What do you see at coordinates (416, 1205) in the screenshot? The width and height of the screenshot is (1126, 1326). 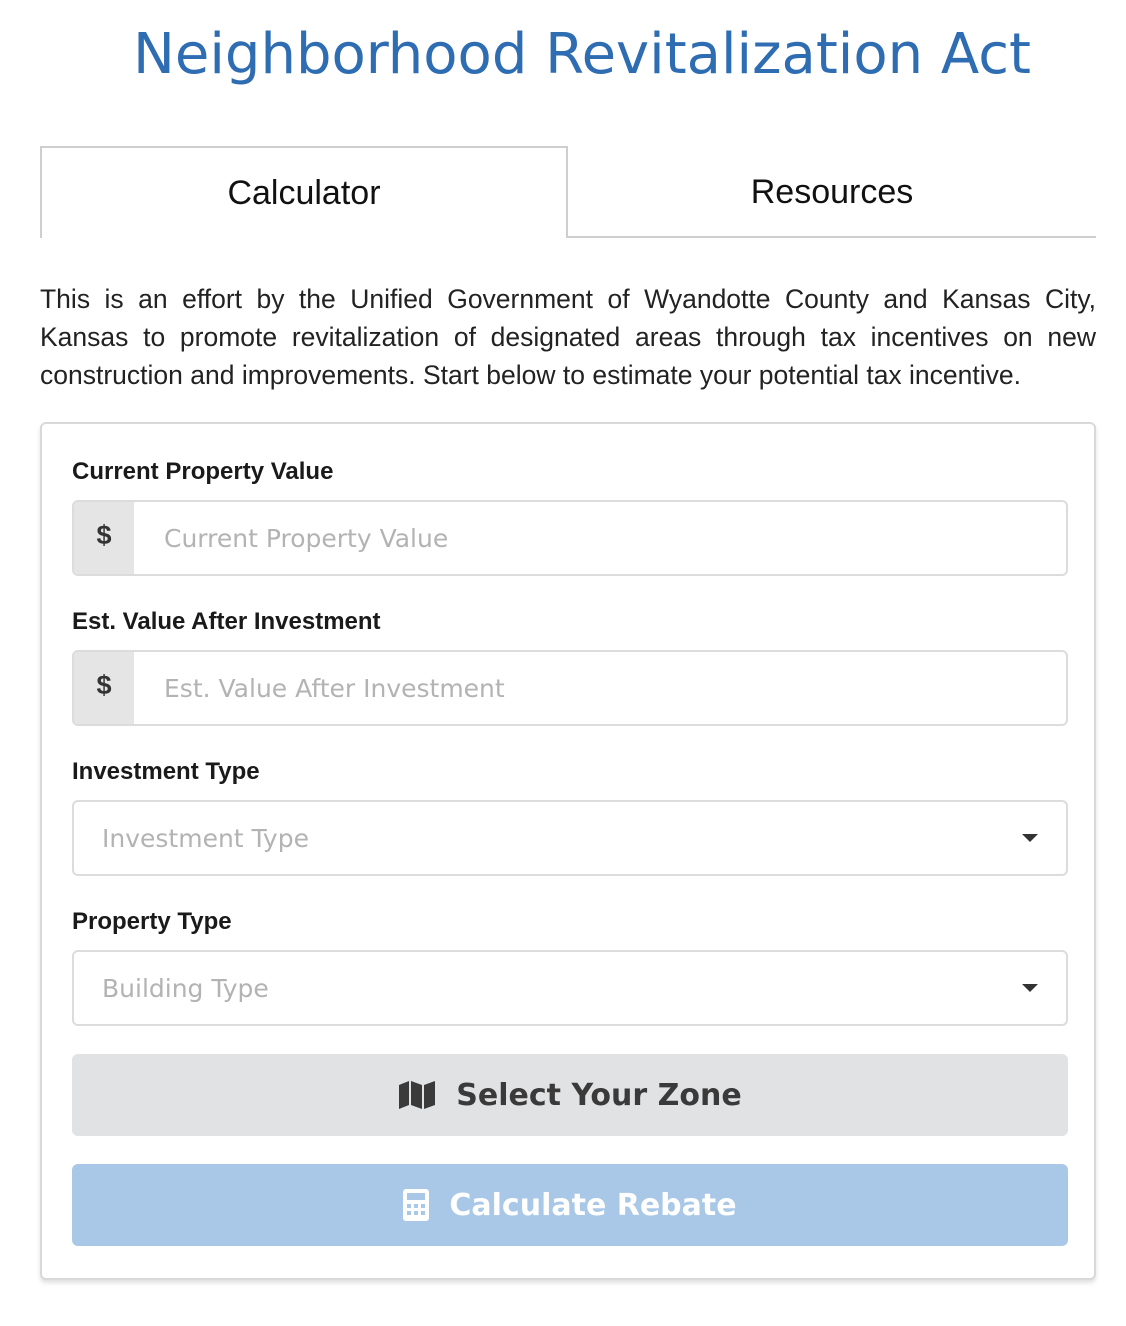 I see `calculator-icon` at bounding box center [416, 1205].